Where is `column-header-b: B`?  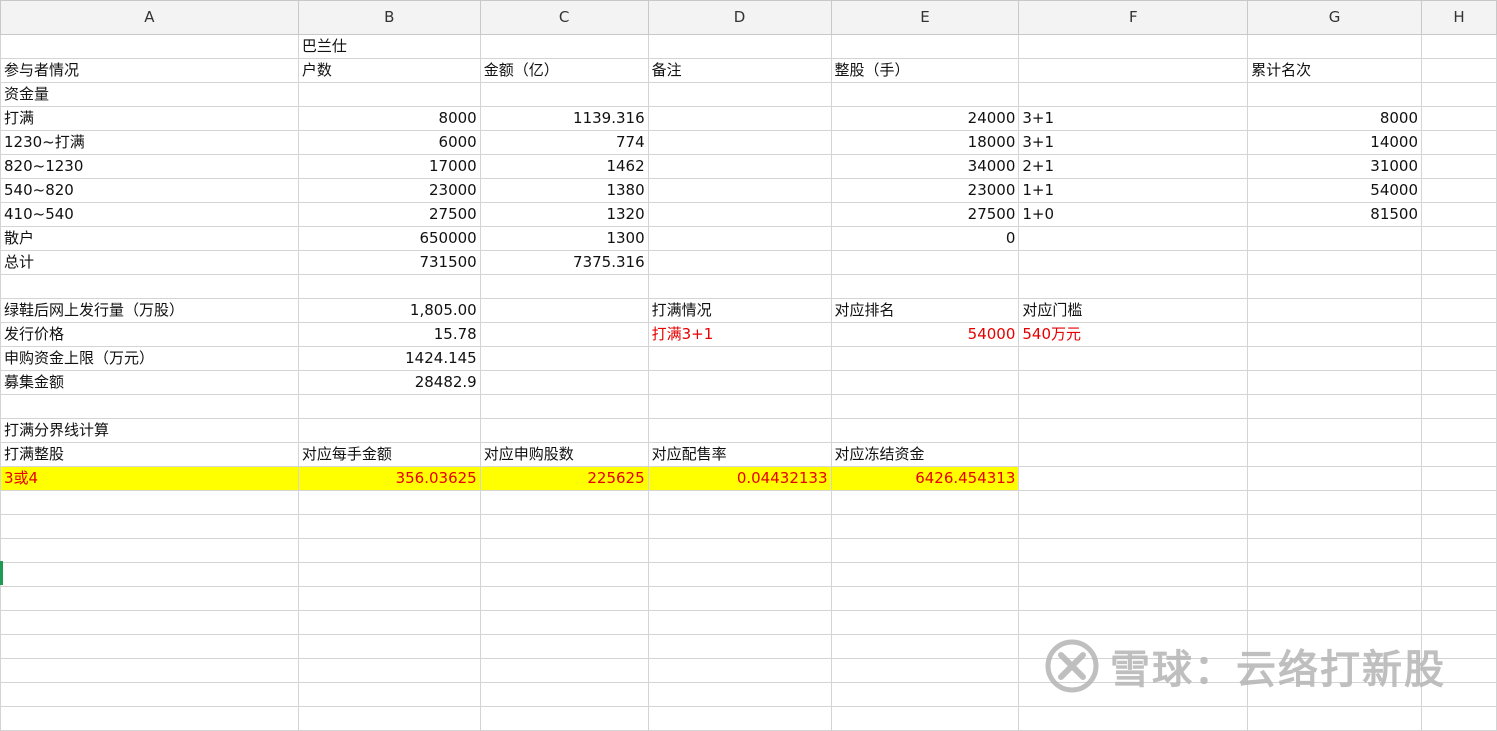
column-header-b: B is located at coordinates (389, 17).